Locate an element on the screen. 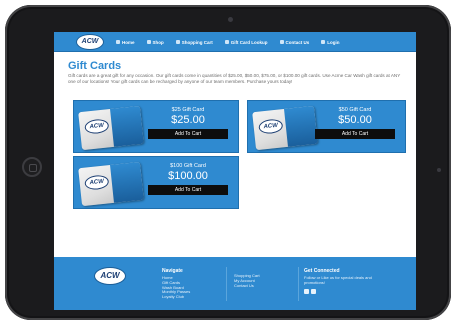 This screenshot has height=324, width=456. contact-icon is located at coordinates (281, 42).